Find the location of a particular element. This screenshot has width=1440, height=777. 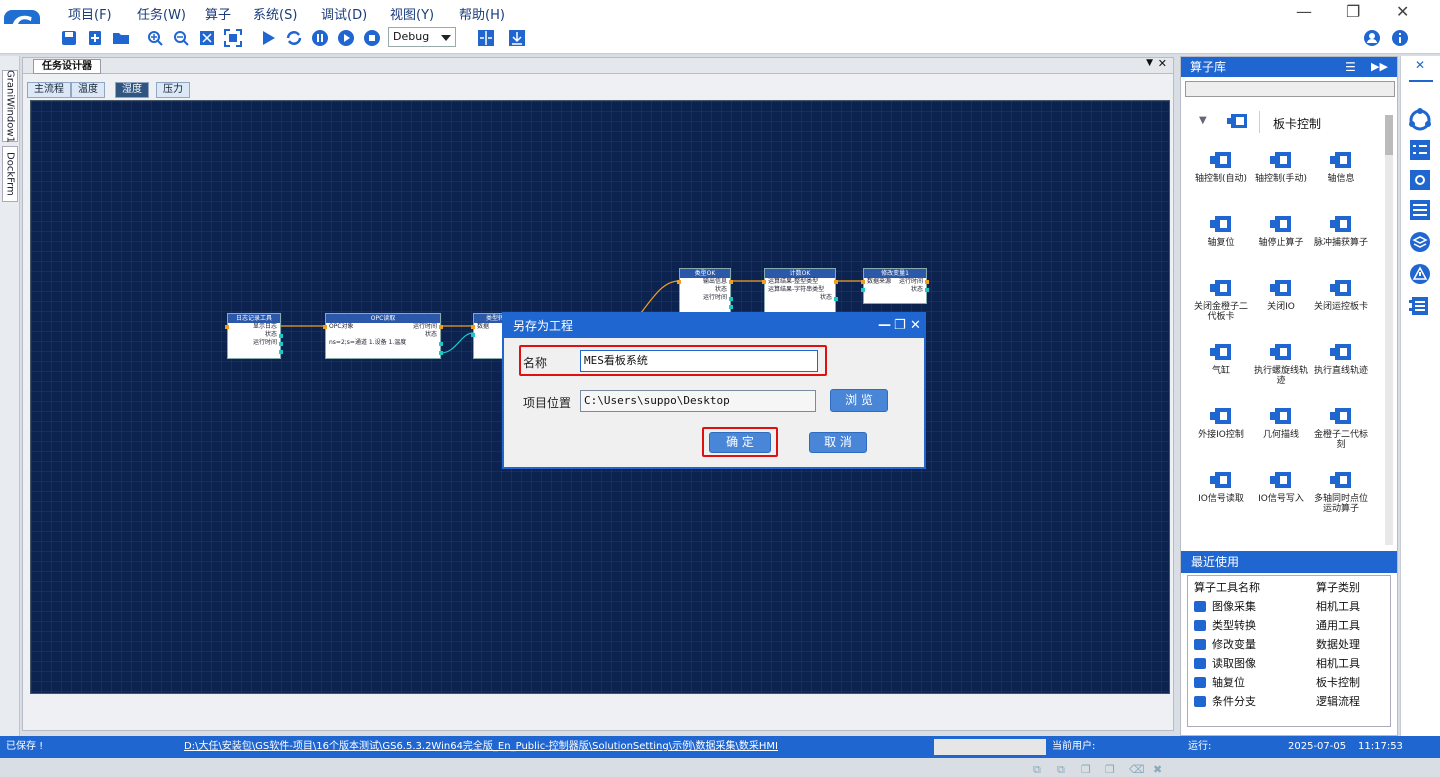

info-icon is located at coordinates (1400, 38).